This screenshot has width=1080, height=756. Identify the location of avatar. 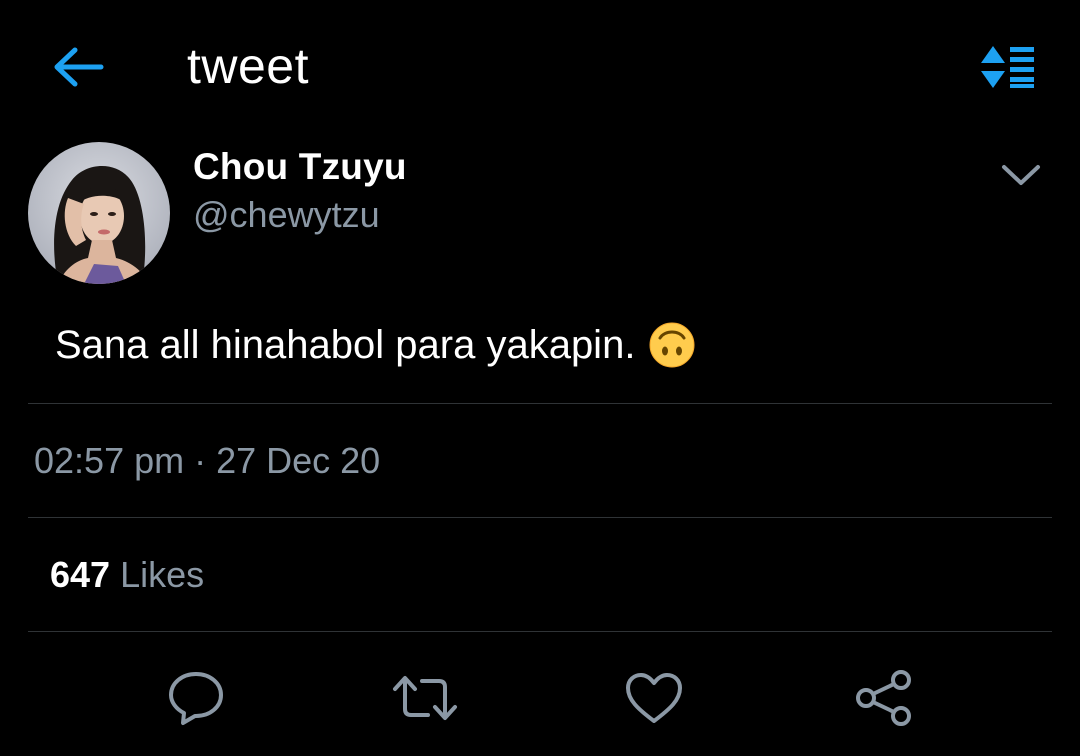
(99, 213).